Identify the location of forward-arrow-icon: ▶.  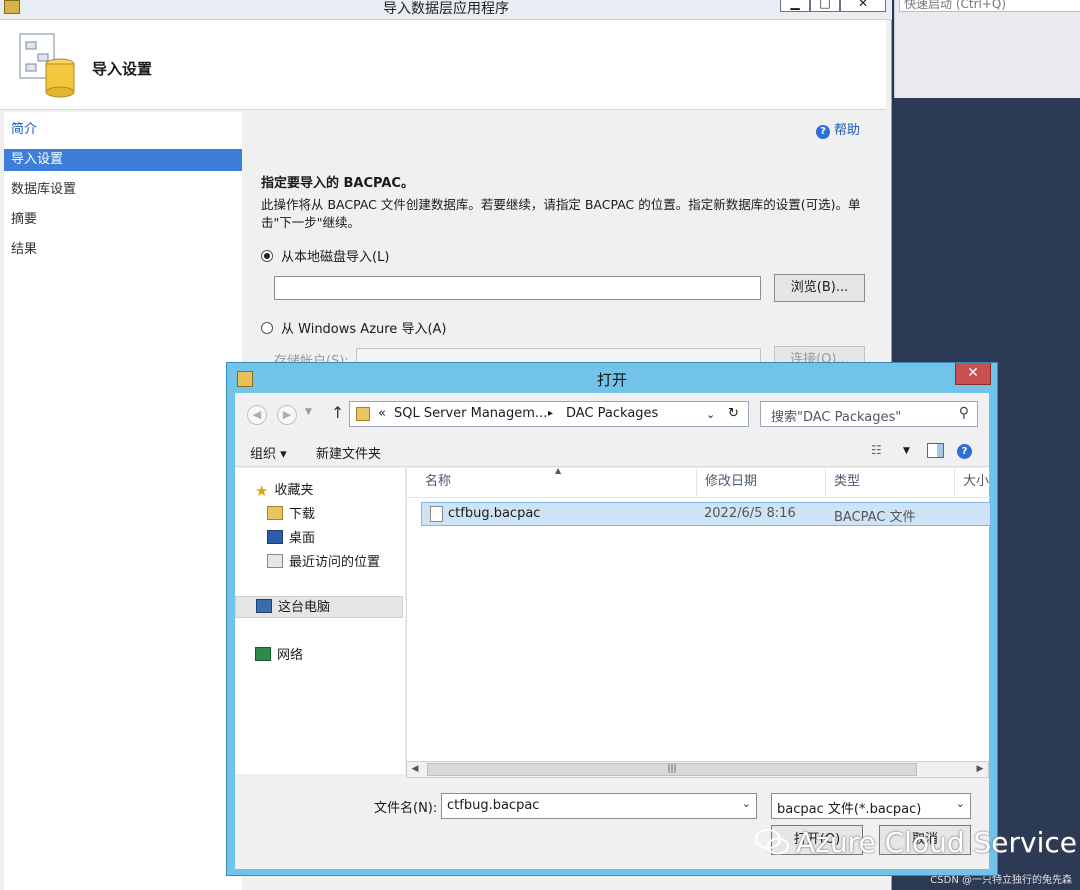
(287, 415).